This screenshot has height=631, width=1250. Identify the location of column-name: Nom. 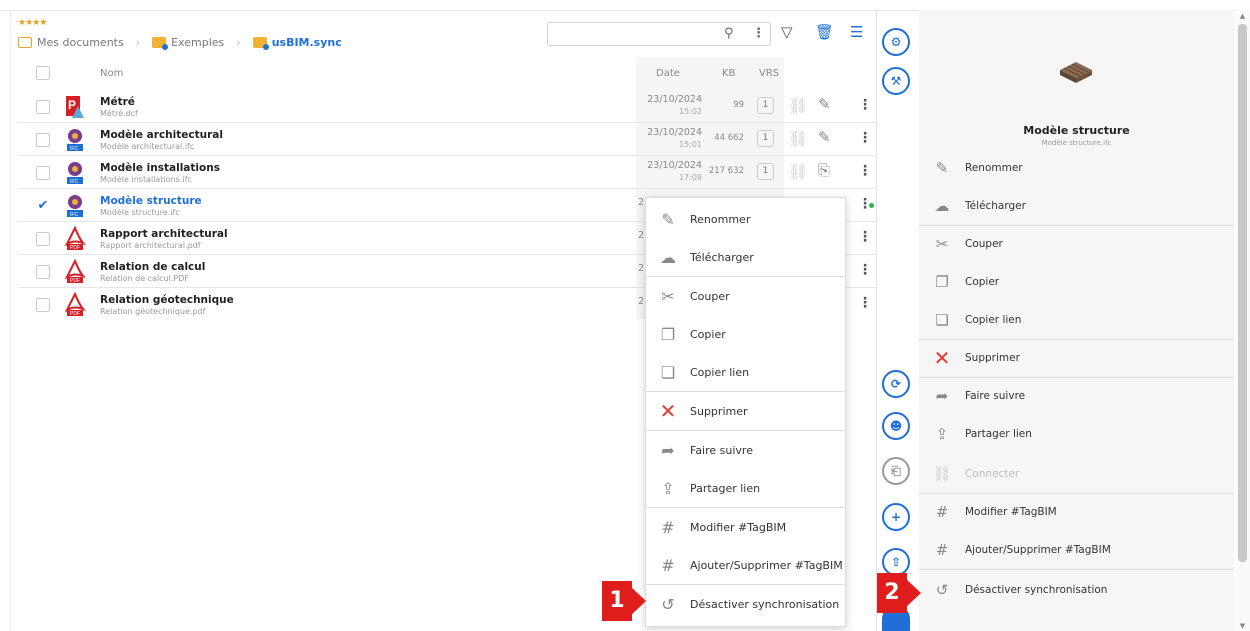
(111, 73).